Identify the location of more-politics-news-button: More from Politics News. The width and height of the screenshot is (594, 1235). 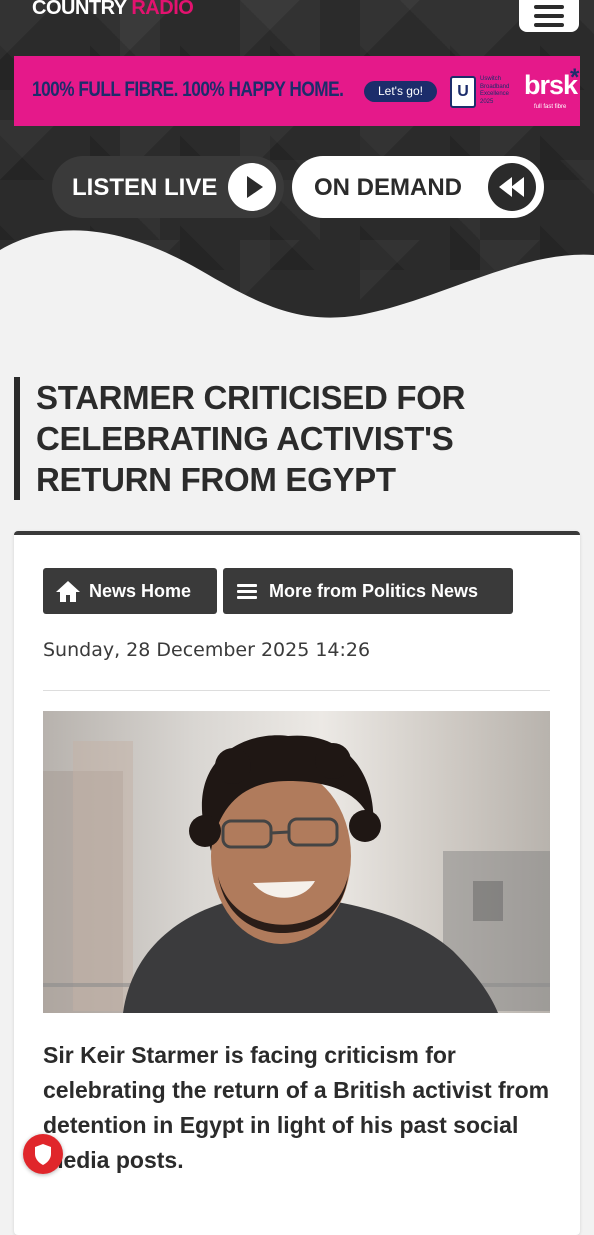
(368, 591).